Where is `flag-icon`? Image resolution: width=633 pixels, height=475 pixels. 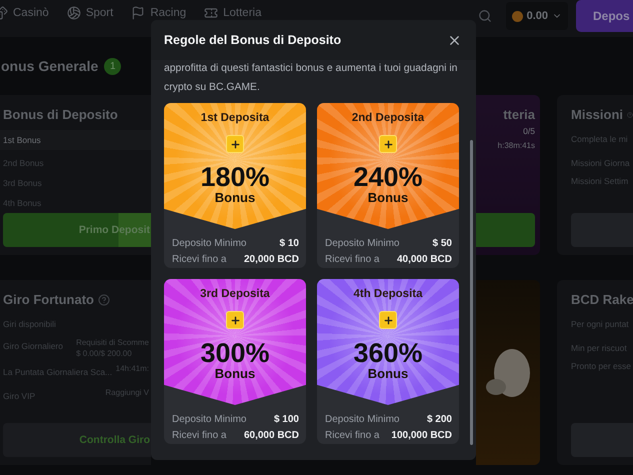
flag-icon is located at coordinates (138, 13).